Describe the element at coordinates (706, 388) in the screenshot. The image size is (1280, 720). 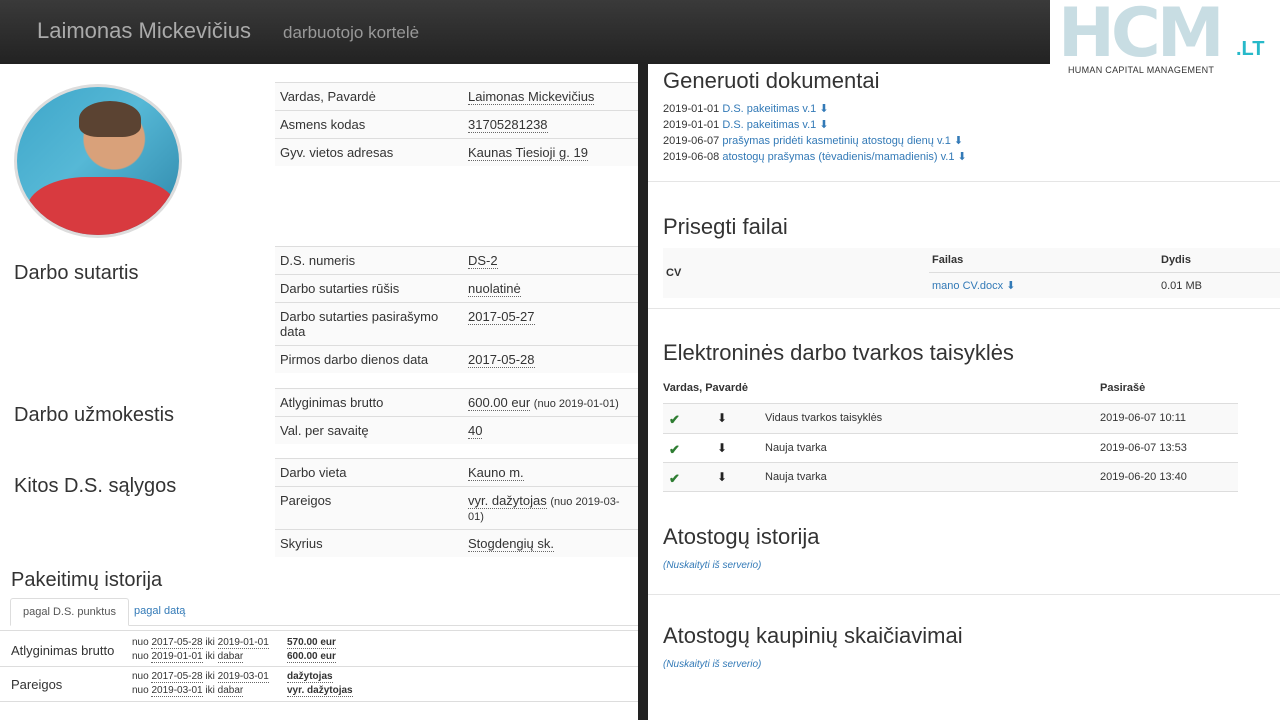
I see `column-header-name: Vardas, Pavardė` at that location.